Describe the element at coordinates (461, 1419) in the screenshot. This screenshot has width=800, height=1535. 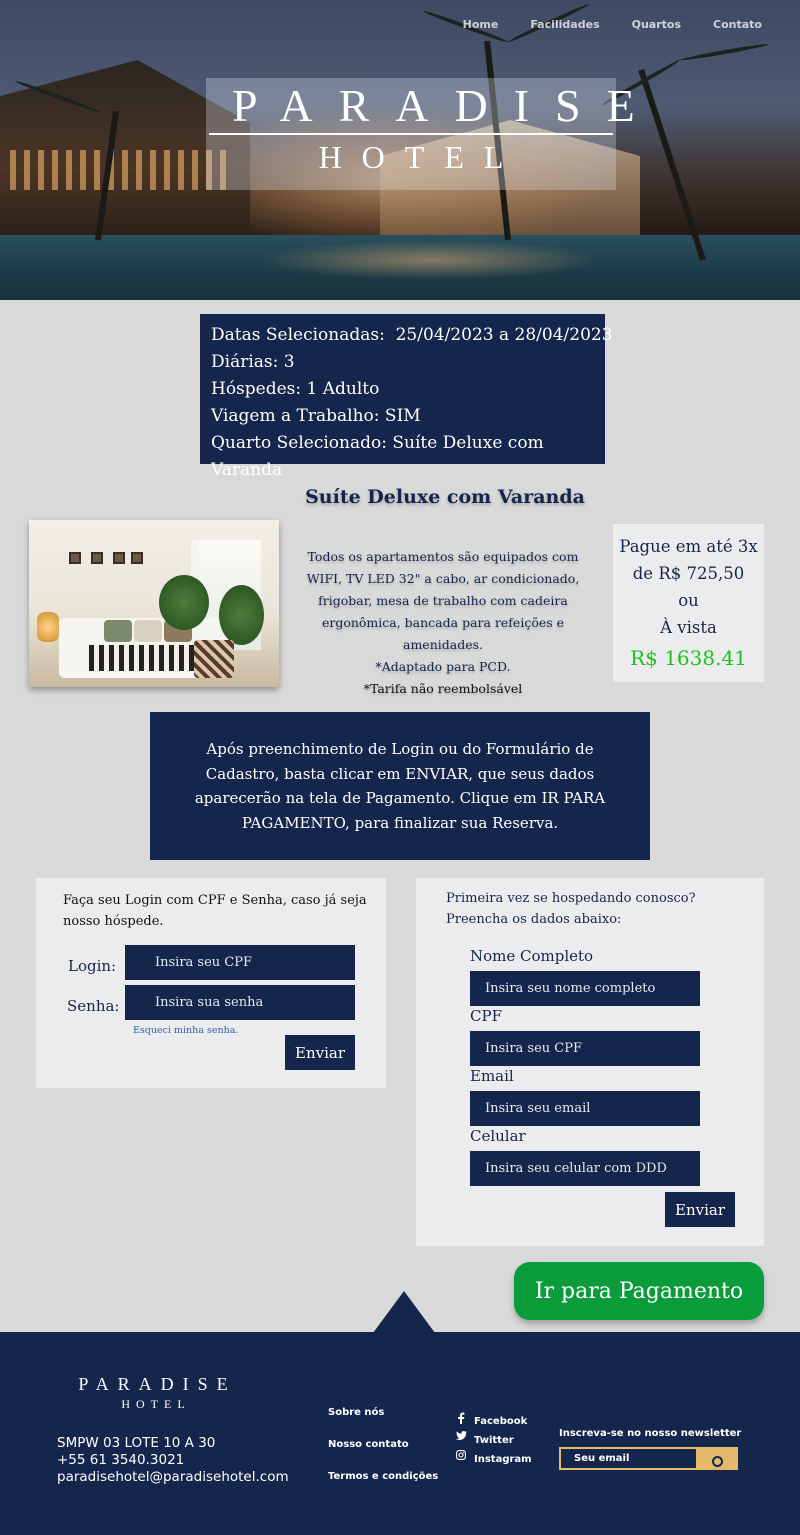
I see `facebook-icon` at that location.